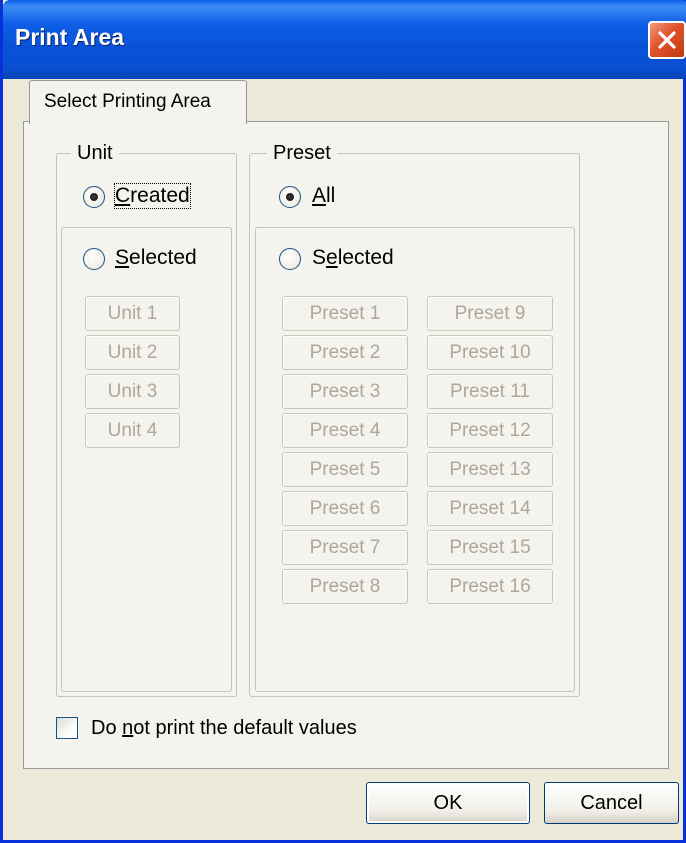  What do you see at coordinates (331, 195) in the screenshot?
I see `preset-all-text: ll` at bounding box center [331, 195].